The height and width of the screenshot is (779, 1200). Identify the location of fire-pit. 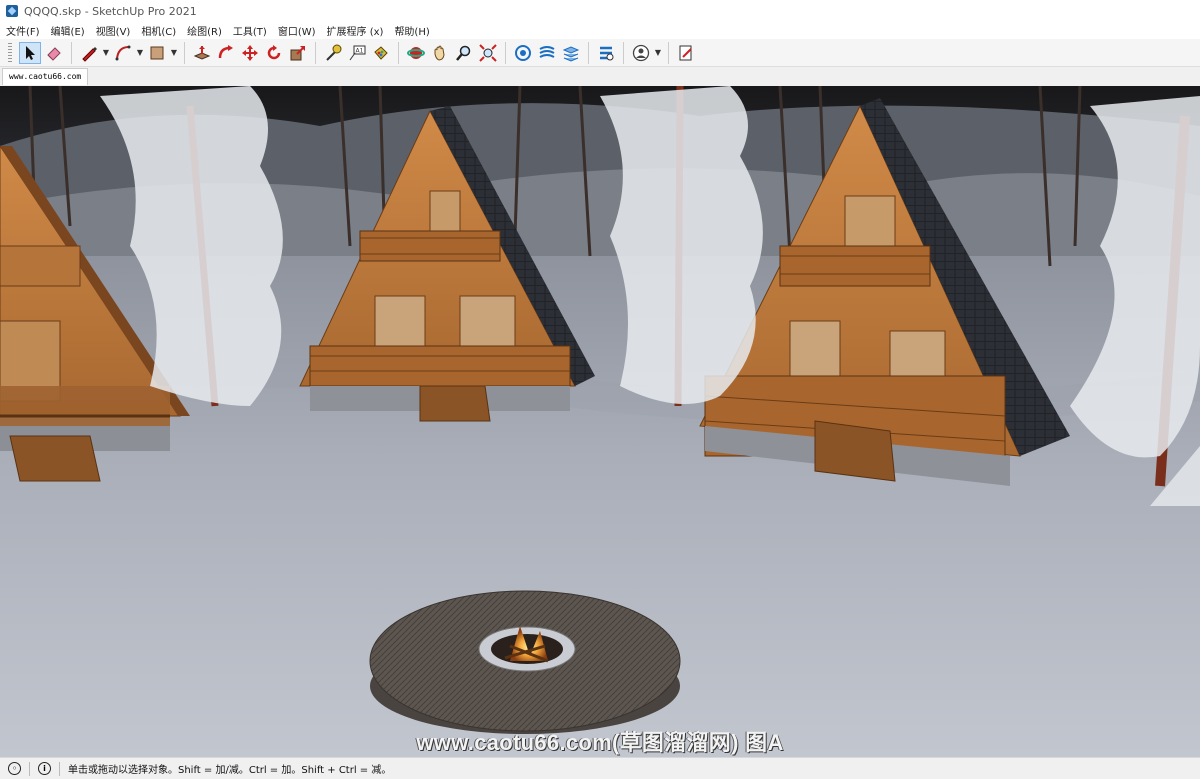
(525, 662).